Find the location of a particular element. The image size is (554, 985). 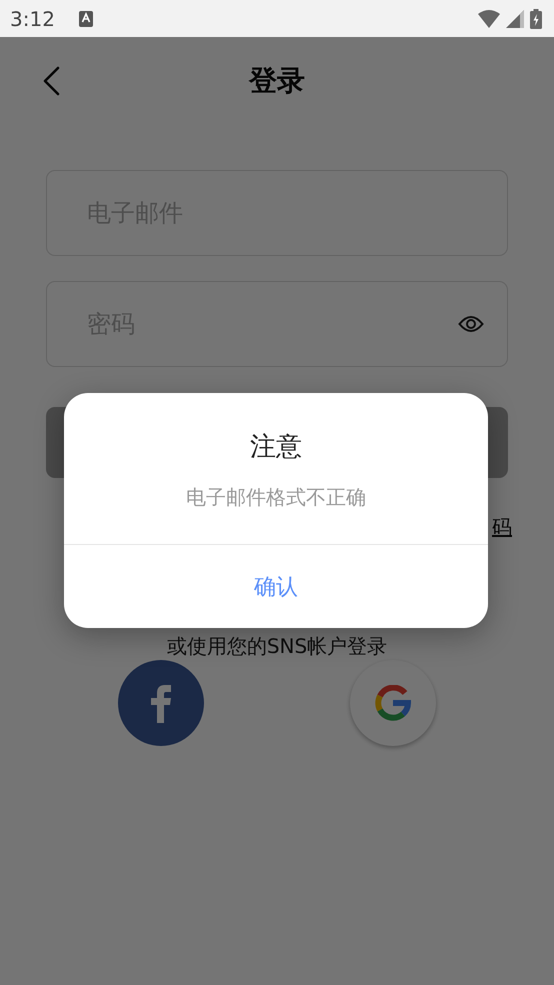

dialog-title: 注意 is located at coordinates (276, 447).